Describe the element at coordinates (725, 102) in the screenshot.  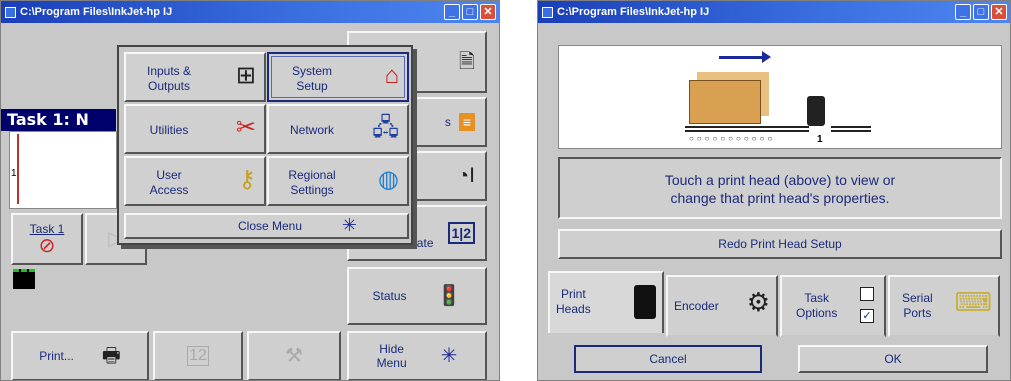
I see `product-box-icon` at that location.